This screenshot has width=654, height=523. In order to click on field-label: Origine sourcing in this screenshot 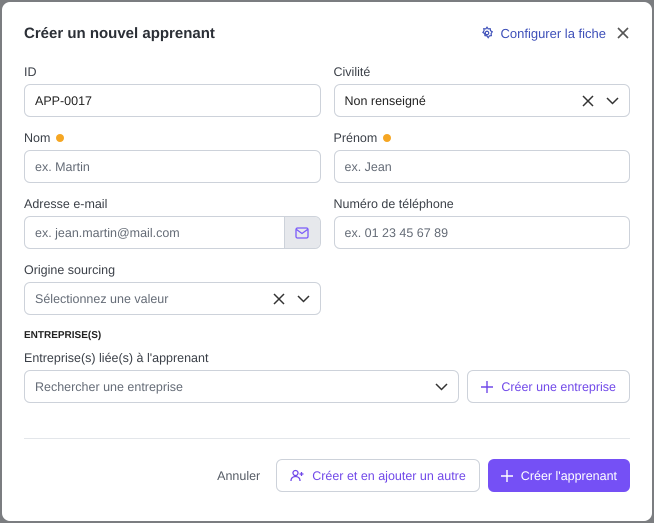, I will do `click(70, 270)`.